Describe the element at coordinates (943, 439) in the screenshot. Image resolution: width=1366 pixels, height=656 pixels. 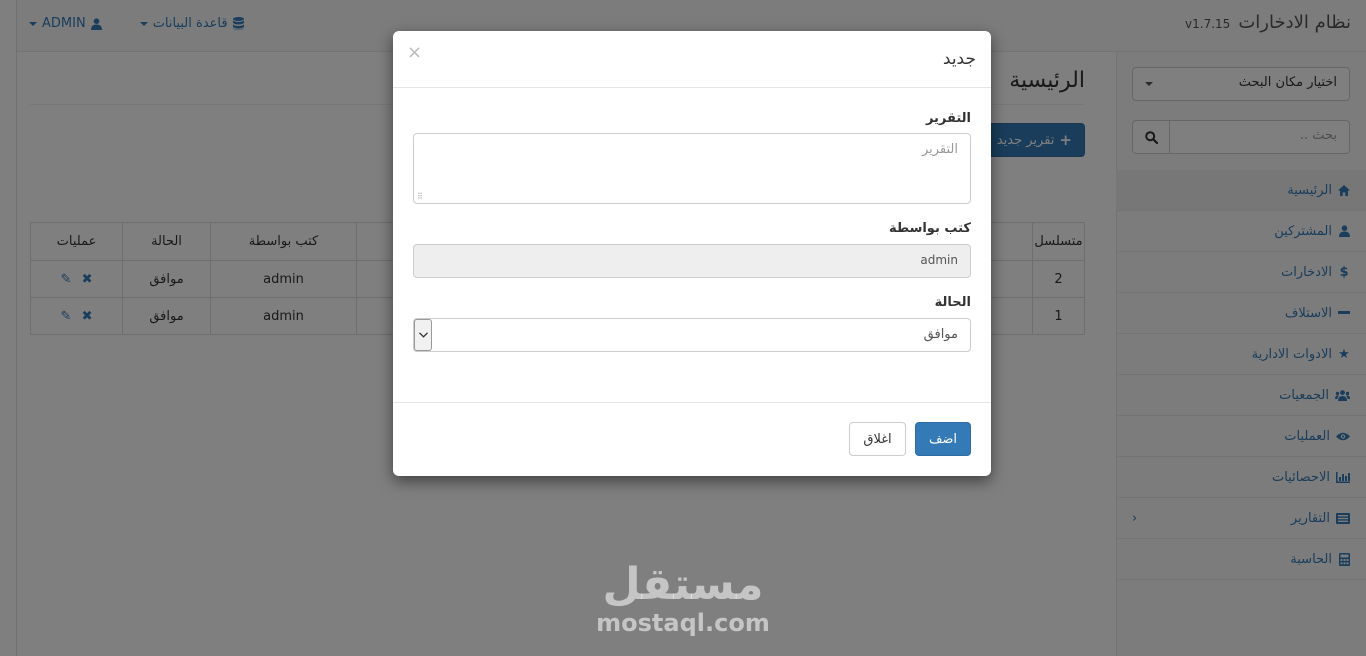
I see `add-button: اضف` at that location.